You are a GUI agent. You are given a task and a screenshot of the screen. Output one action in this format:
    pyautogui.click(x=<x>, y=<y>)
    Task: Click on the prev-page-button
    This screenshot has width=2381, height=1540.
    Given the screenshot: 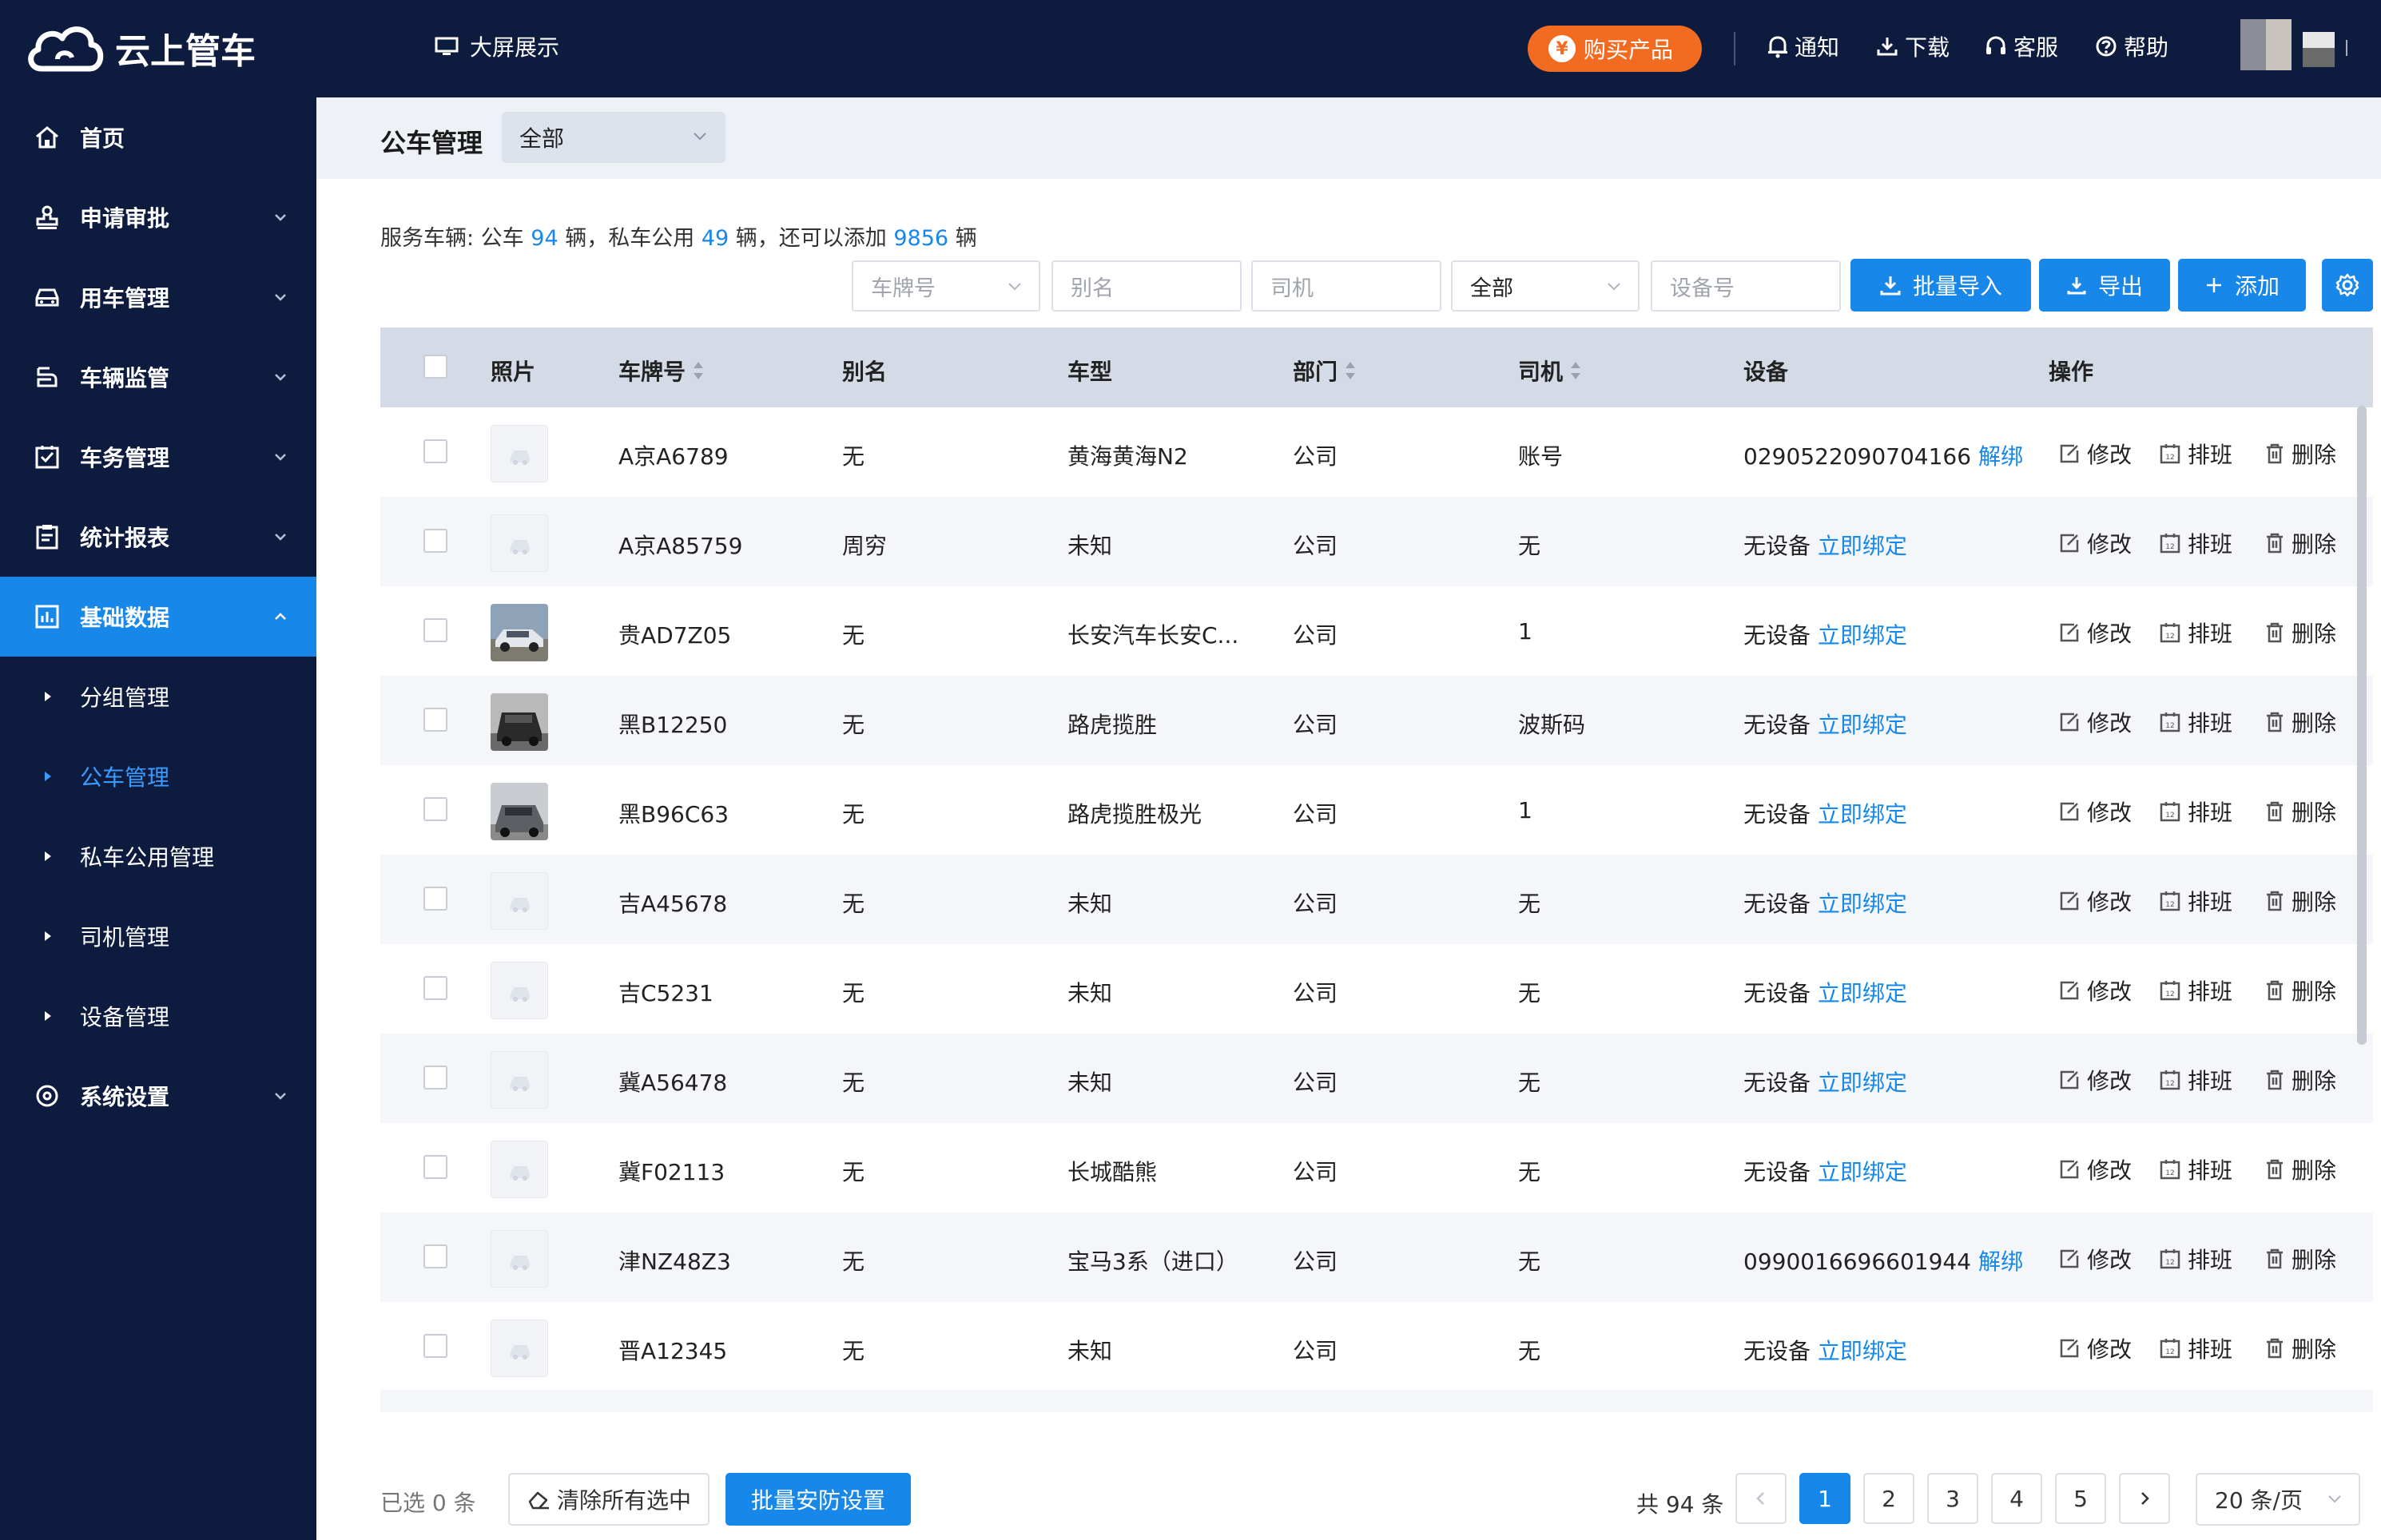 What is the action you would take?
    pyautogui.click(x=1761, y=1498)
    